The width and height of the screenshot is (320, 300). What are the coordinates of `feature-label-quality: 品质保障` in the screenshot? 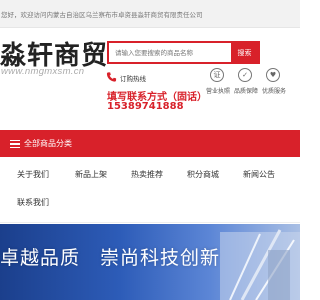 It's located at (246, 91).